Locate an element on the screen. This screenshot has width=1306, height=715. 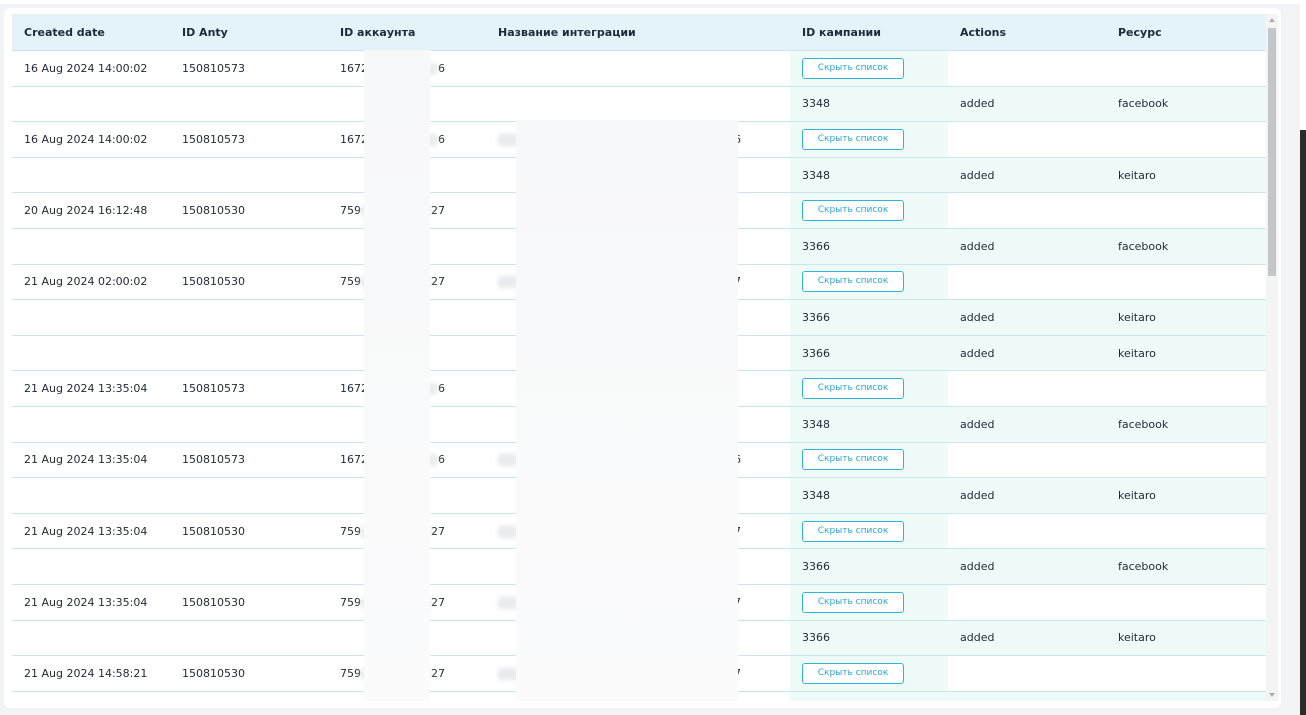
cell-campaign-id: 3367 is located at coordinates (869, 696).